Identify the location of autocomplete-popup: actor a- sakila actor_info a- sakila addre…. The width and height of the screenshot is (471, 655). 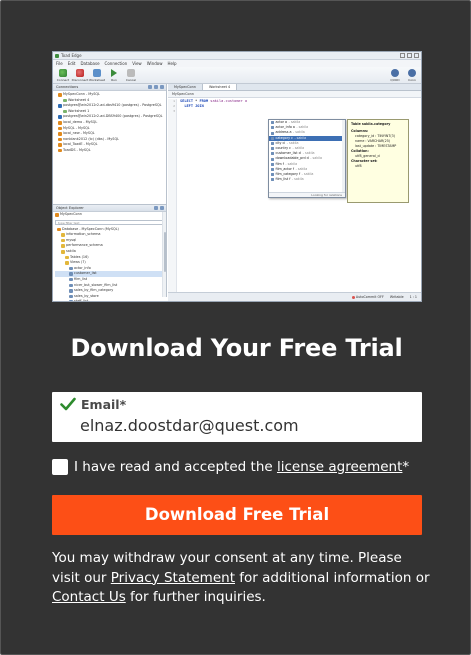
(307, 158).